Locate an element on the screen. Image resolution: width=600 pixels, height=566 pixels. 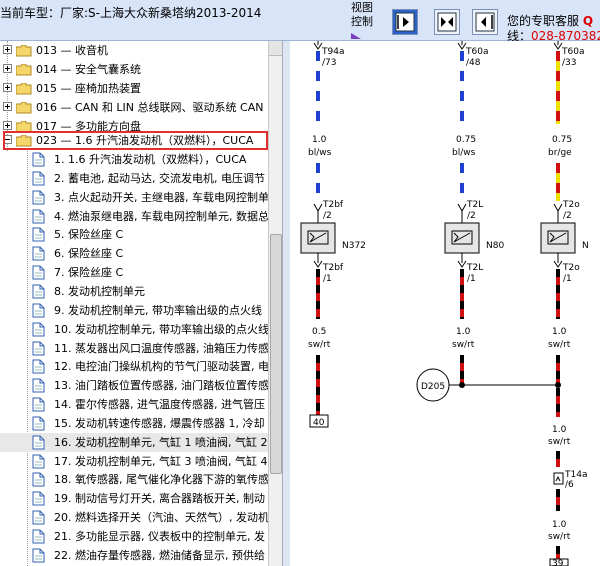
tree-doc-item: 17. 发动机控制单元, 气缸 3 喷油阀, 气缸 4 is located at coordinates (134, 461).